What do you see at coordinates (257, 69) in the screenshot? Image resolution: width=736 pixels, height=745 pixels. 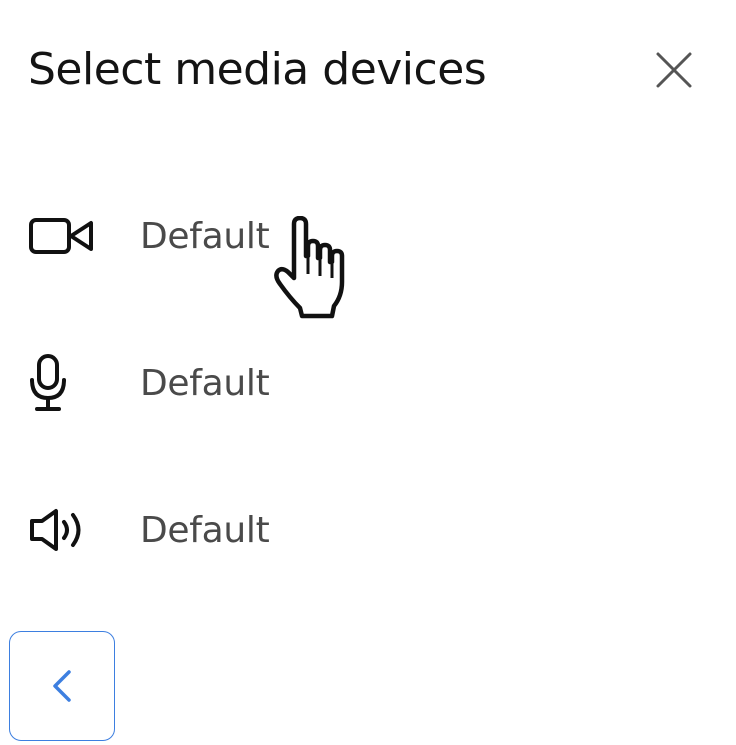 I see `dialog-title: Select media devices` at bounding box center [257, 69].